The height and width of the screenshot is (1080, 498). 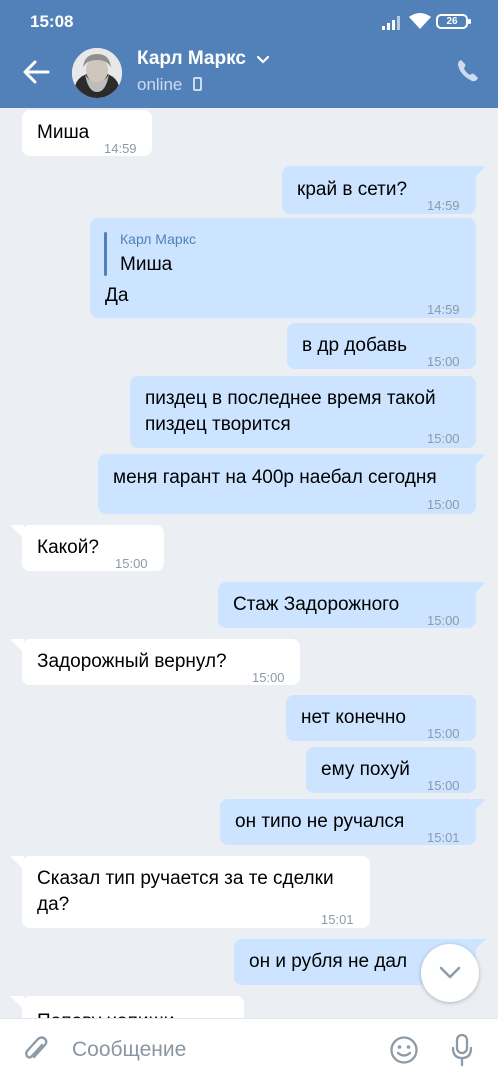 What do you see at coordinates (68, 547) in the screenshot?
I see `message-text: Какой?` at bounding box center [68, 547].